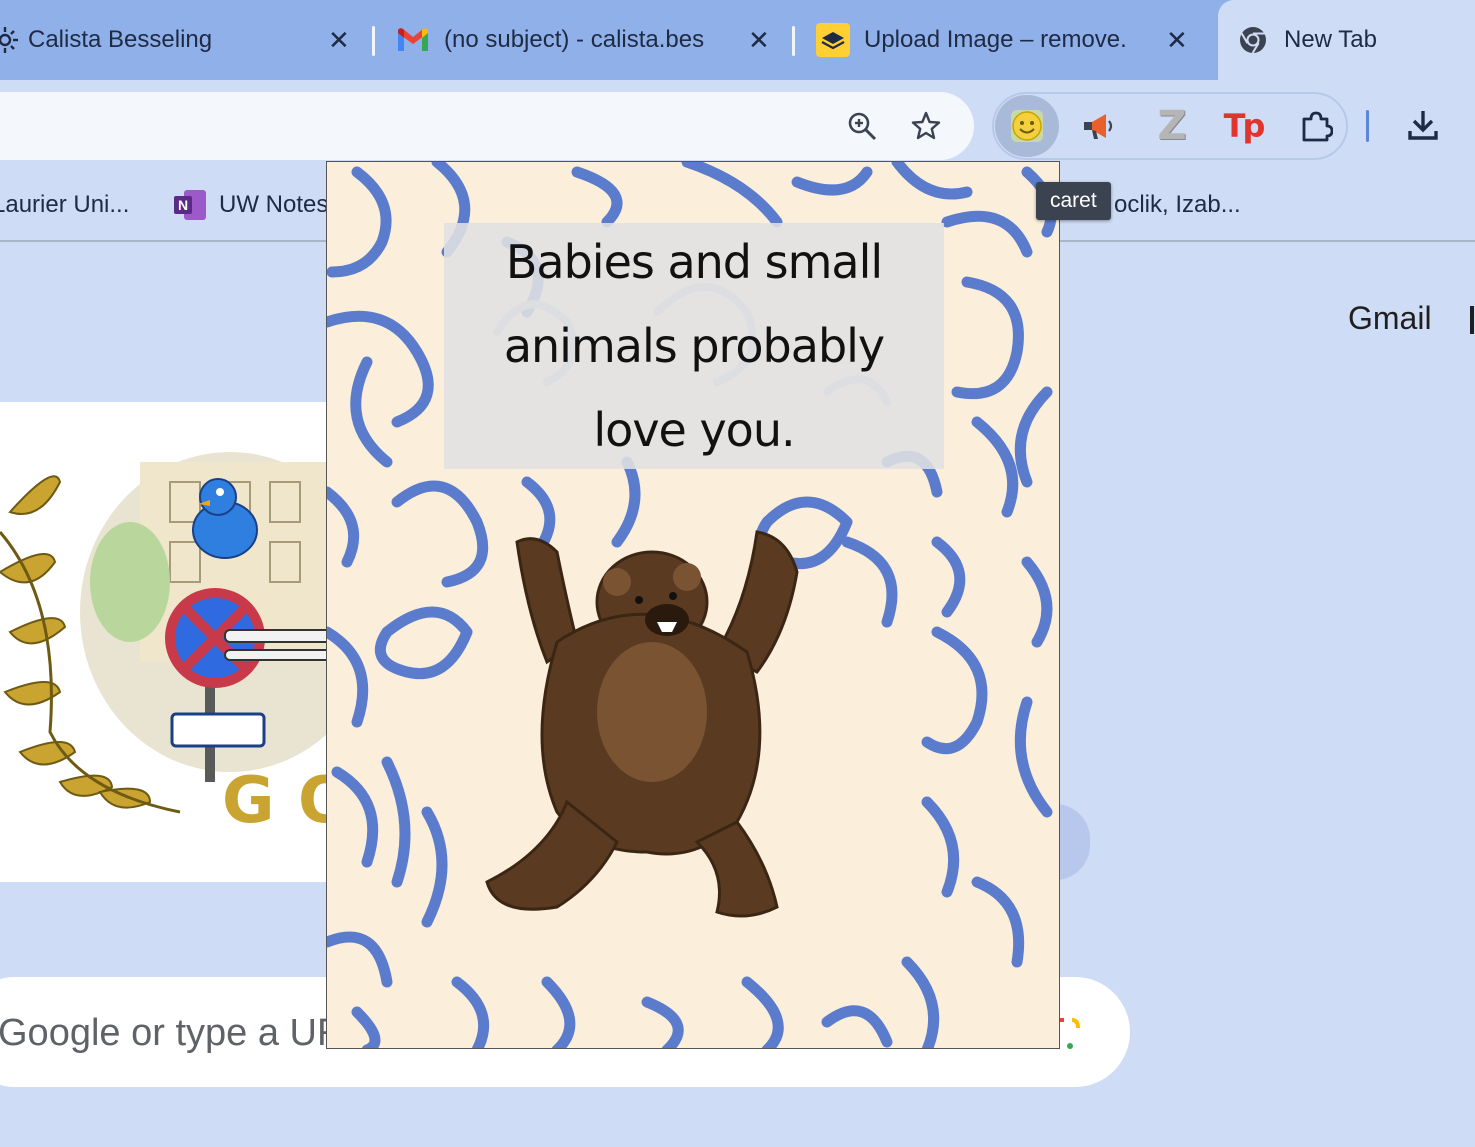 The height and width of the screenshot is (1147, 1475). What do you see at coordinates (183, 205) in the screenshot?
I see `onenote-letter: N` at bounding box center [183, 205].